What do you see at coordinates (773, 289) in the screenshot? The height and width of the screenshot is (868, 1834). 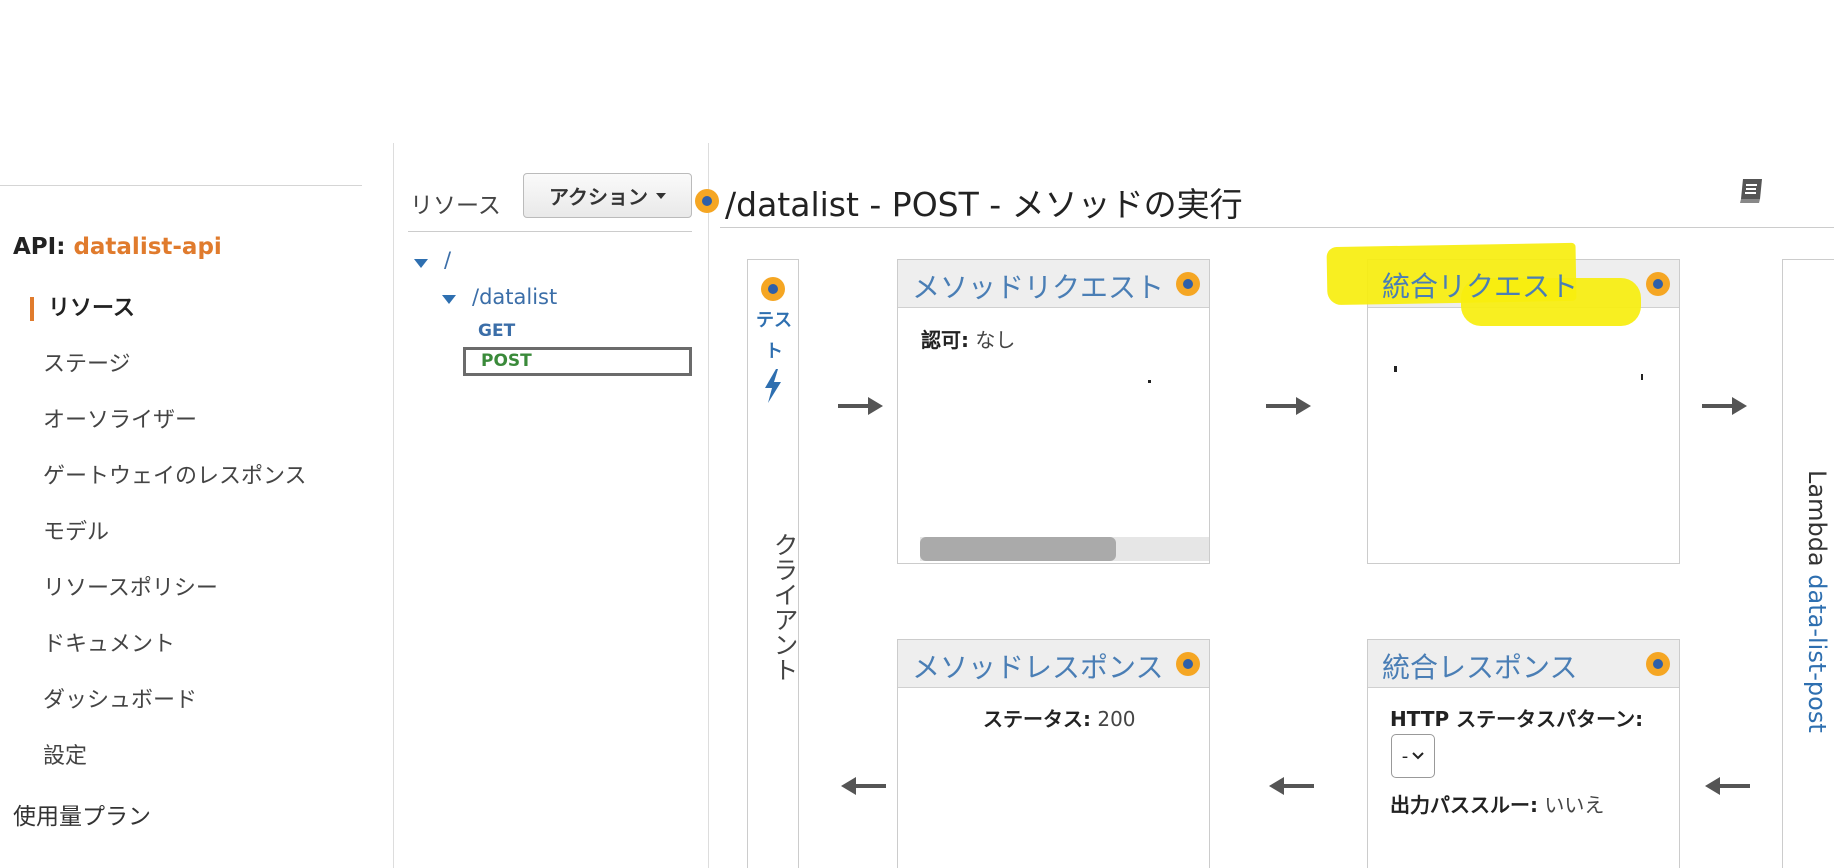 I see `client-info-icon` at bounding box center [773, 289].